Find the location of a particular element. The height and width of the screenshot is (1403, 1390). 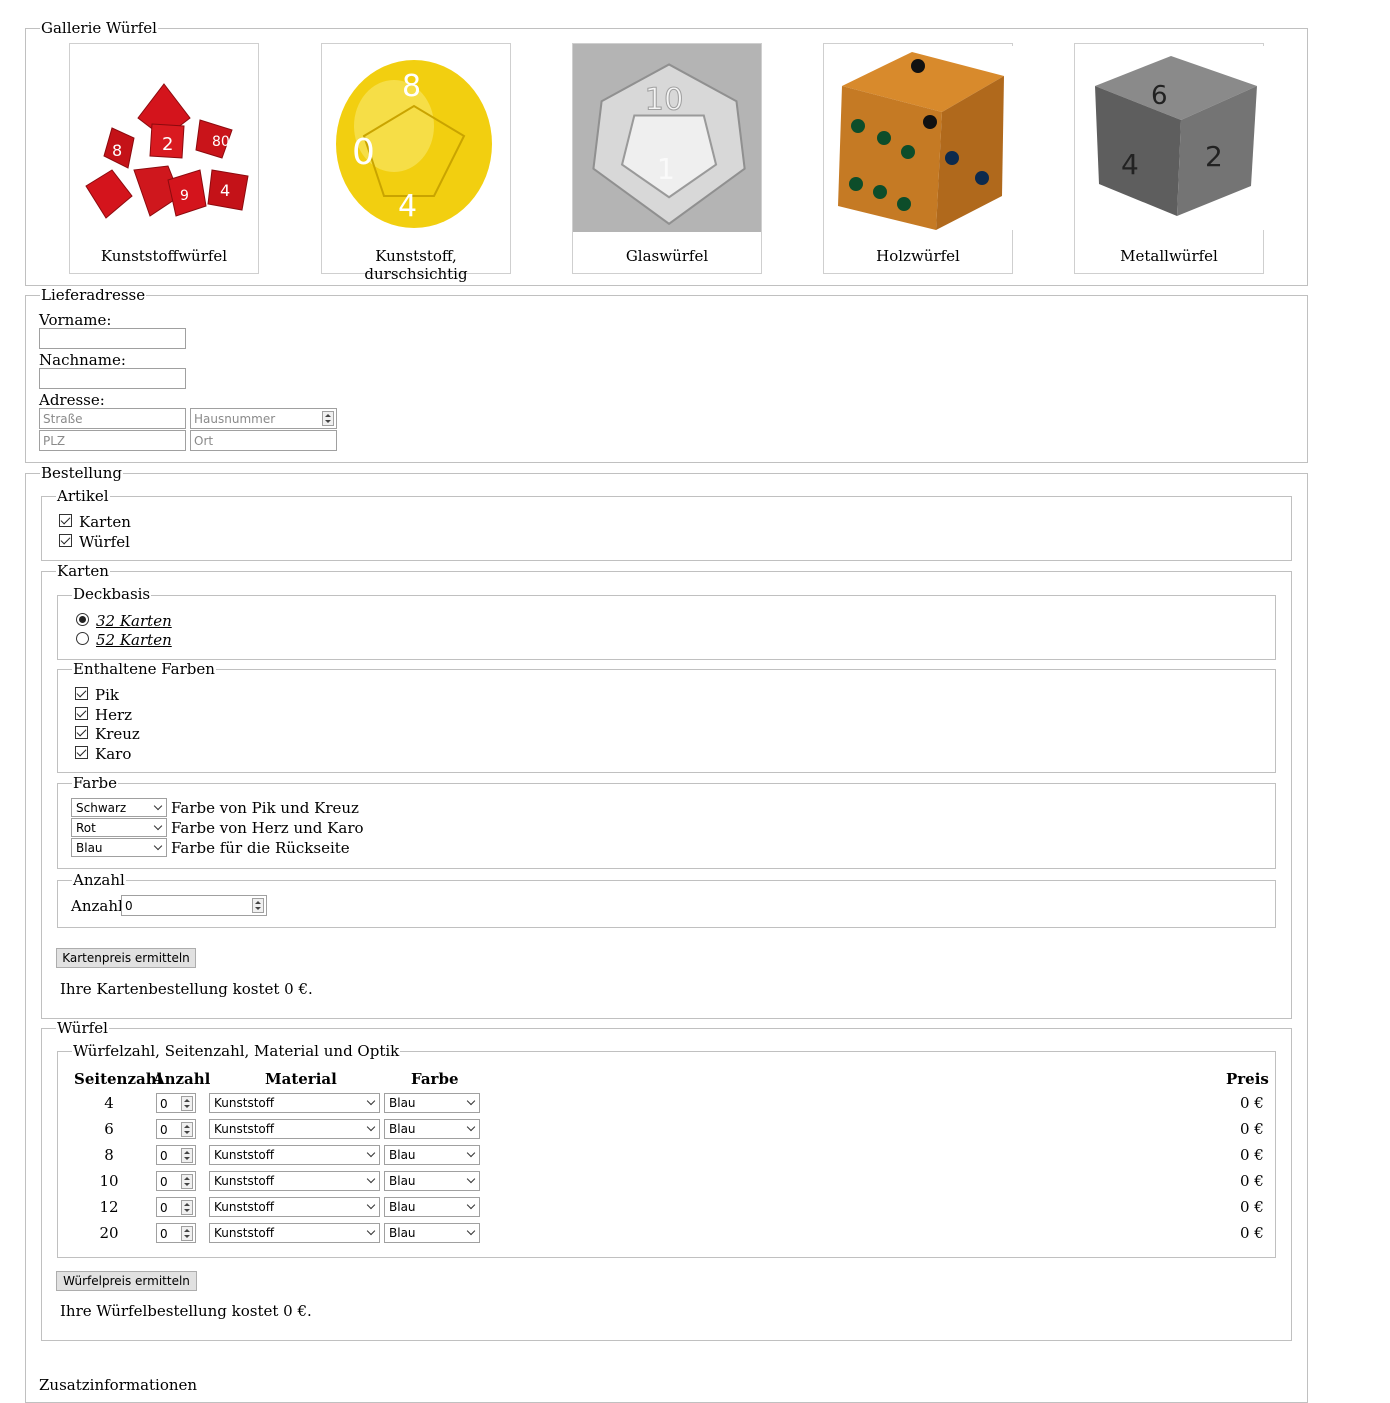

gallery-item-glass: 10 1 Glaswürfel is located at coordinates (667, 158).